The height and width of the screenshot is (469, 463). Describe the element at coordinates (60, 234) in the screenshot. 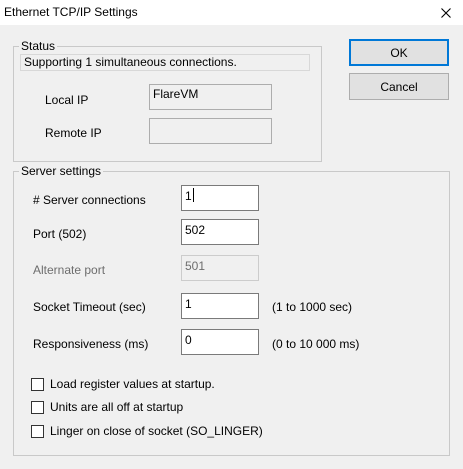

I see `port-label: Port (502)` at that location.